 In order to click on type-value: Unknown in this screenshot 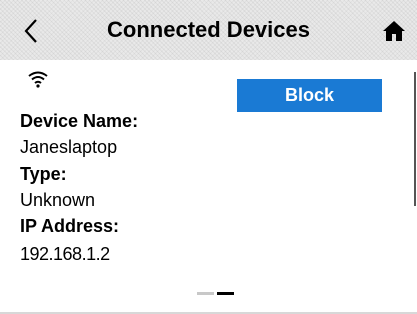, I will do `click(58, 200)`.